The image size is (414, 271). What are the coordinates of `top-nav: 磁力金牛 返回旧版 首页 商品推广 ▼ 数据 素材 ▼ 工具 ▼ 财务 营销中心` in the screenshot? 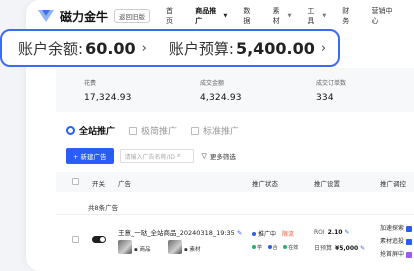 It's located at (220, 16).